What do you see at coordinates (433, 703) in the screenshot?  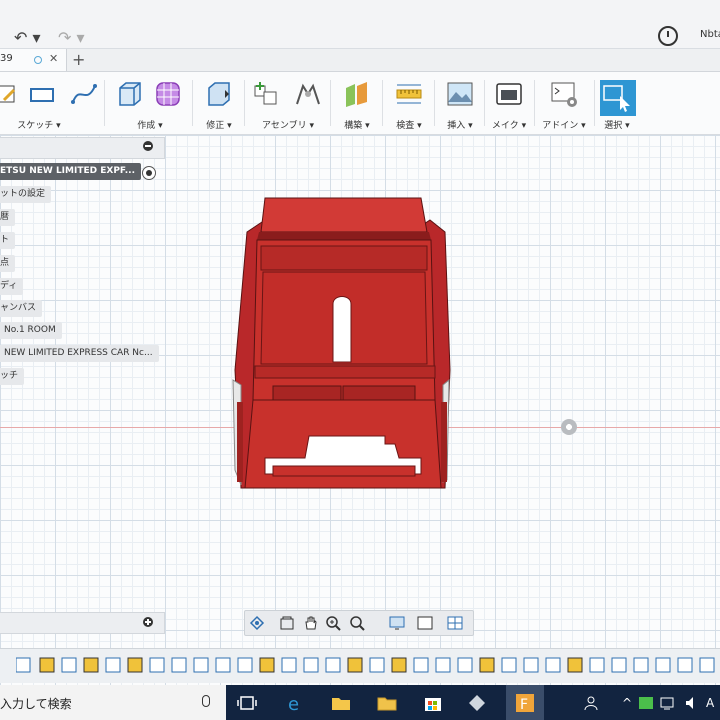 I see `store-icon` at bounding box center [433, 703].